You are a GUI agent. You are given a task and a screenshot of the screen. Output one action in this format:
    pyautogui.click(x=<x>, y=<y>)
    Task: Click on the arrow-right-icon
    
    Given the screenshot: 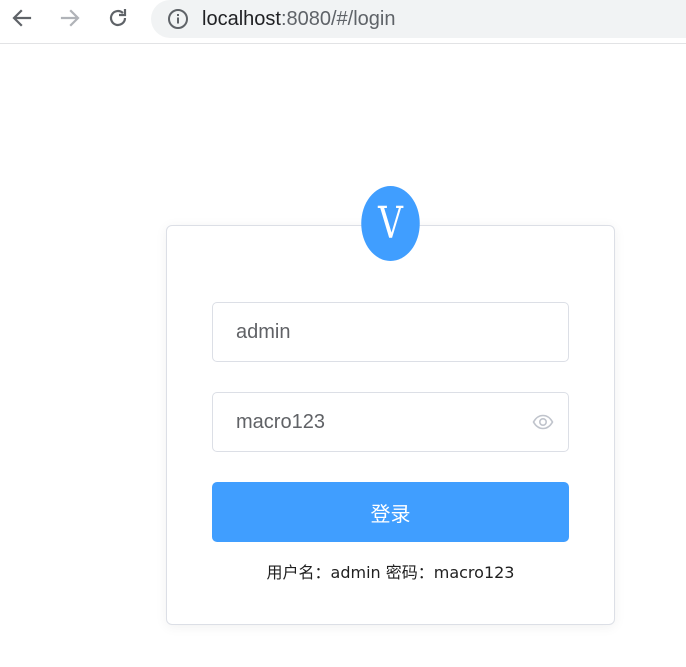 What is the action you would take?
    pyautogui.click(x=70, y=18)
    